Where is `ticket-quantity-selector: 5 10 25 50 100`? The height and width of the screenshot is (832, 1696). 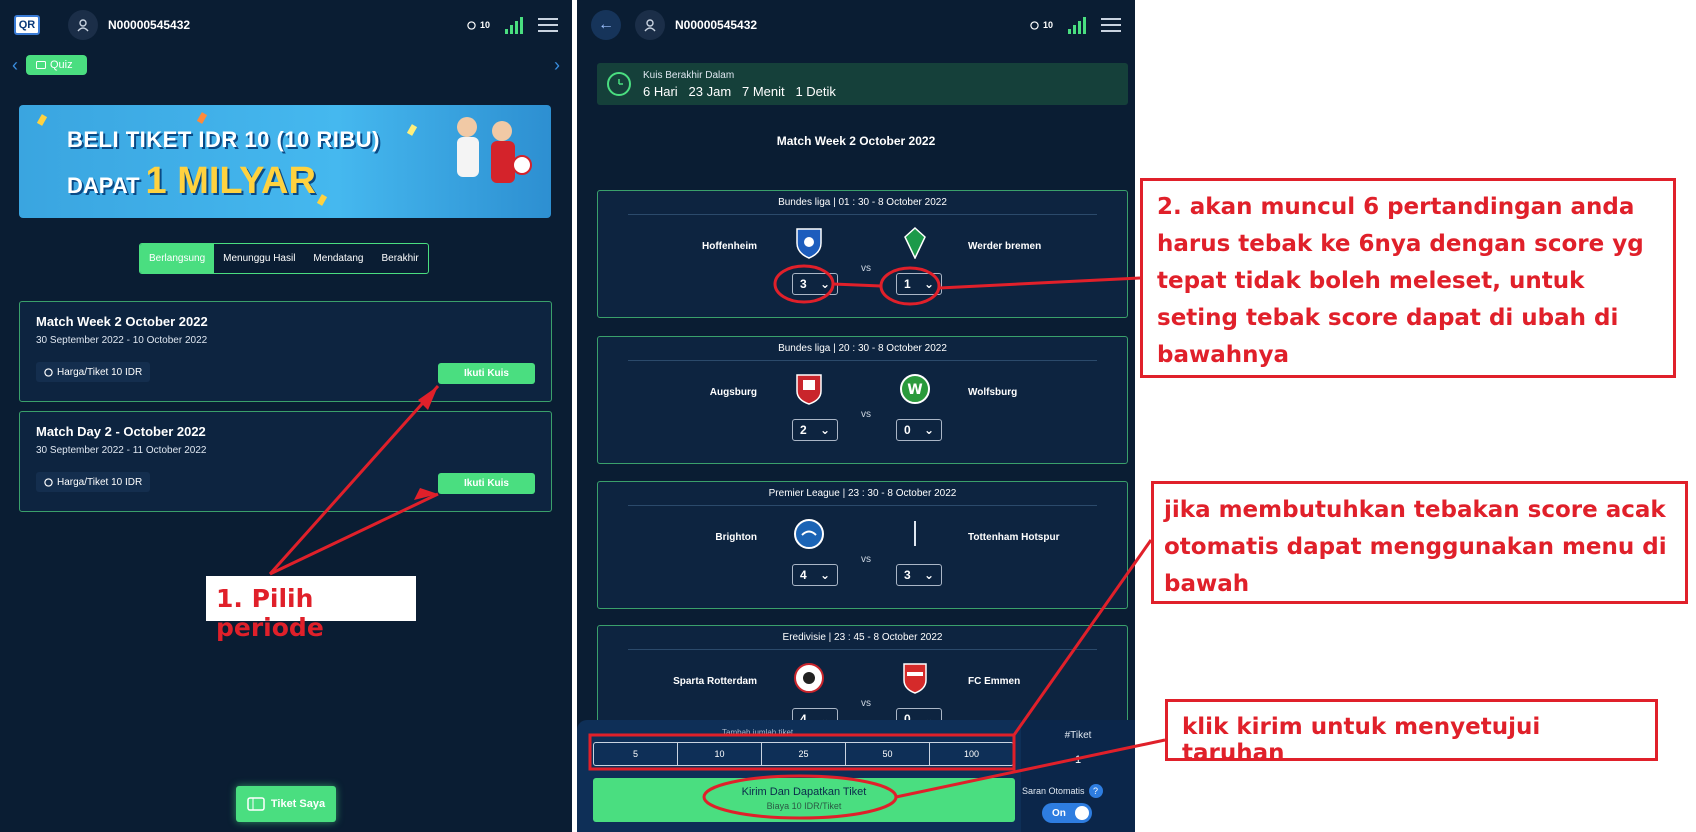 ticket-quantity-selector: 5 10 25 50 100 is located at coordinates (803, 754).